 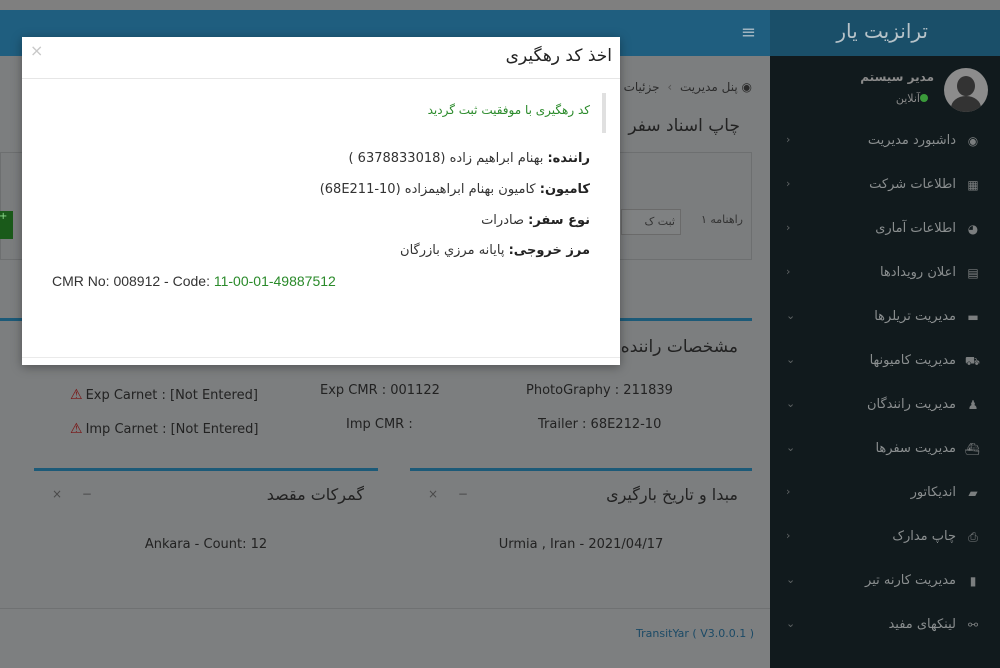 I want to click on driver-section-title: مشخصات راننده, so click(x=679, y=347).